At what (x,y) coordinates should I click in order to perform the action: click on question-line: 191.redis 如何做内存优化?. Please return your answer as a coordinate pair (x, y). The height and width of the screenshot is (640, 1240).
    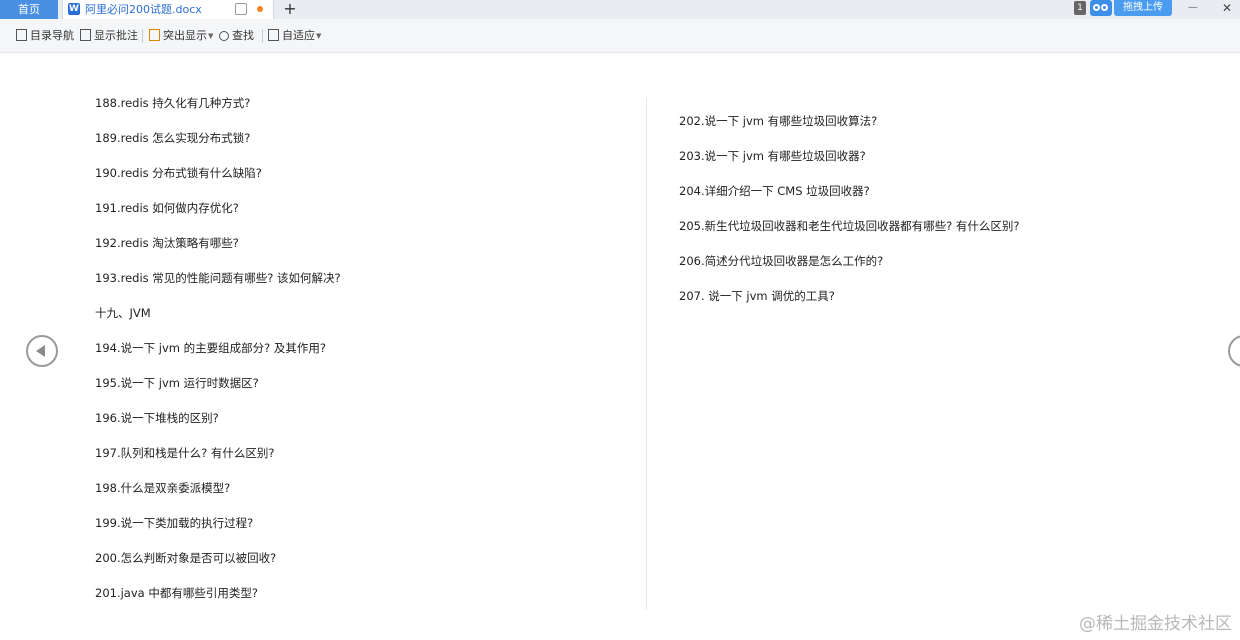
    Looking at the image, I should click on (167, 208).